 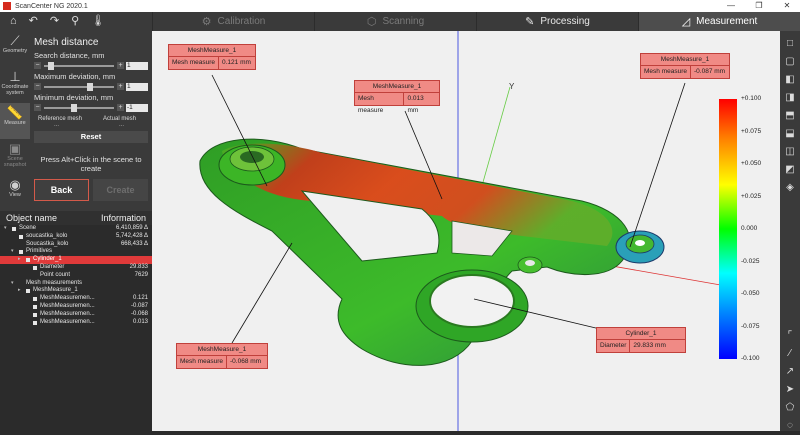 What do you see at coordinates (790, 44) in the screenshot?
I see `view-front-icon: □` at bounding box center [790, 44].